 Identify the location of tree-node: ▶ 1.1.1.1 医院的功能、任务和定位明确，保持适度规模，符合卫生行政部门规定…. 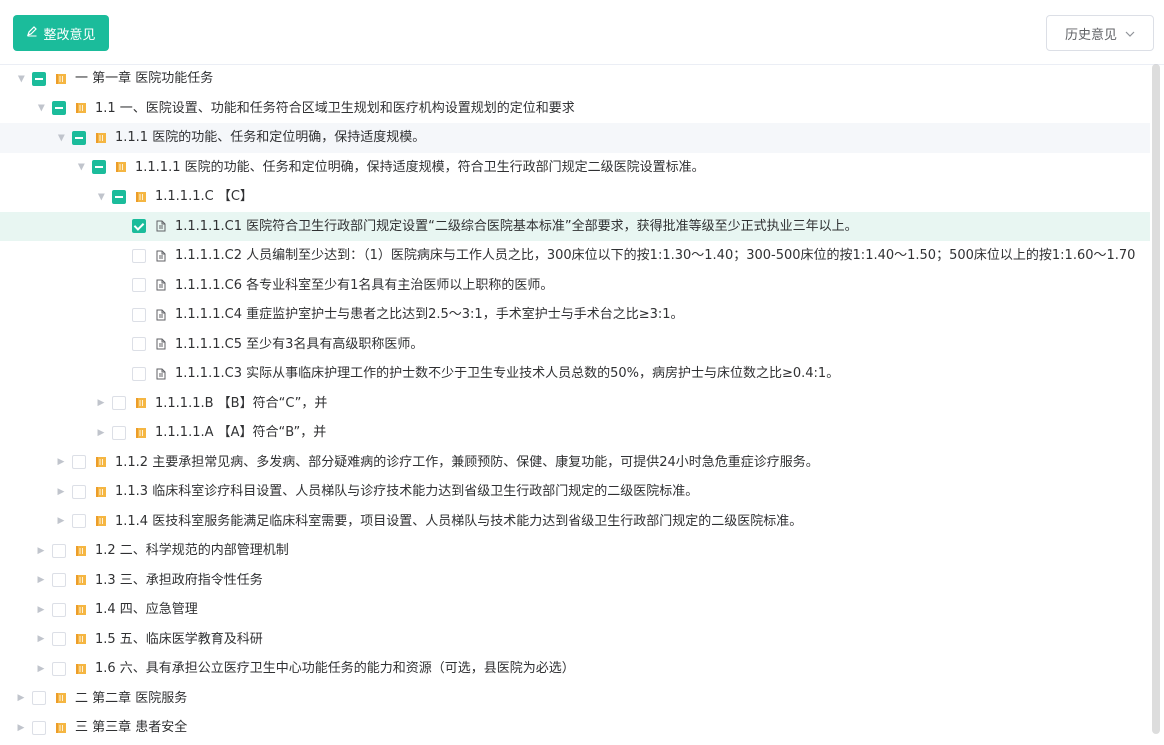
(575, 168).